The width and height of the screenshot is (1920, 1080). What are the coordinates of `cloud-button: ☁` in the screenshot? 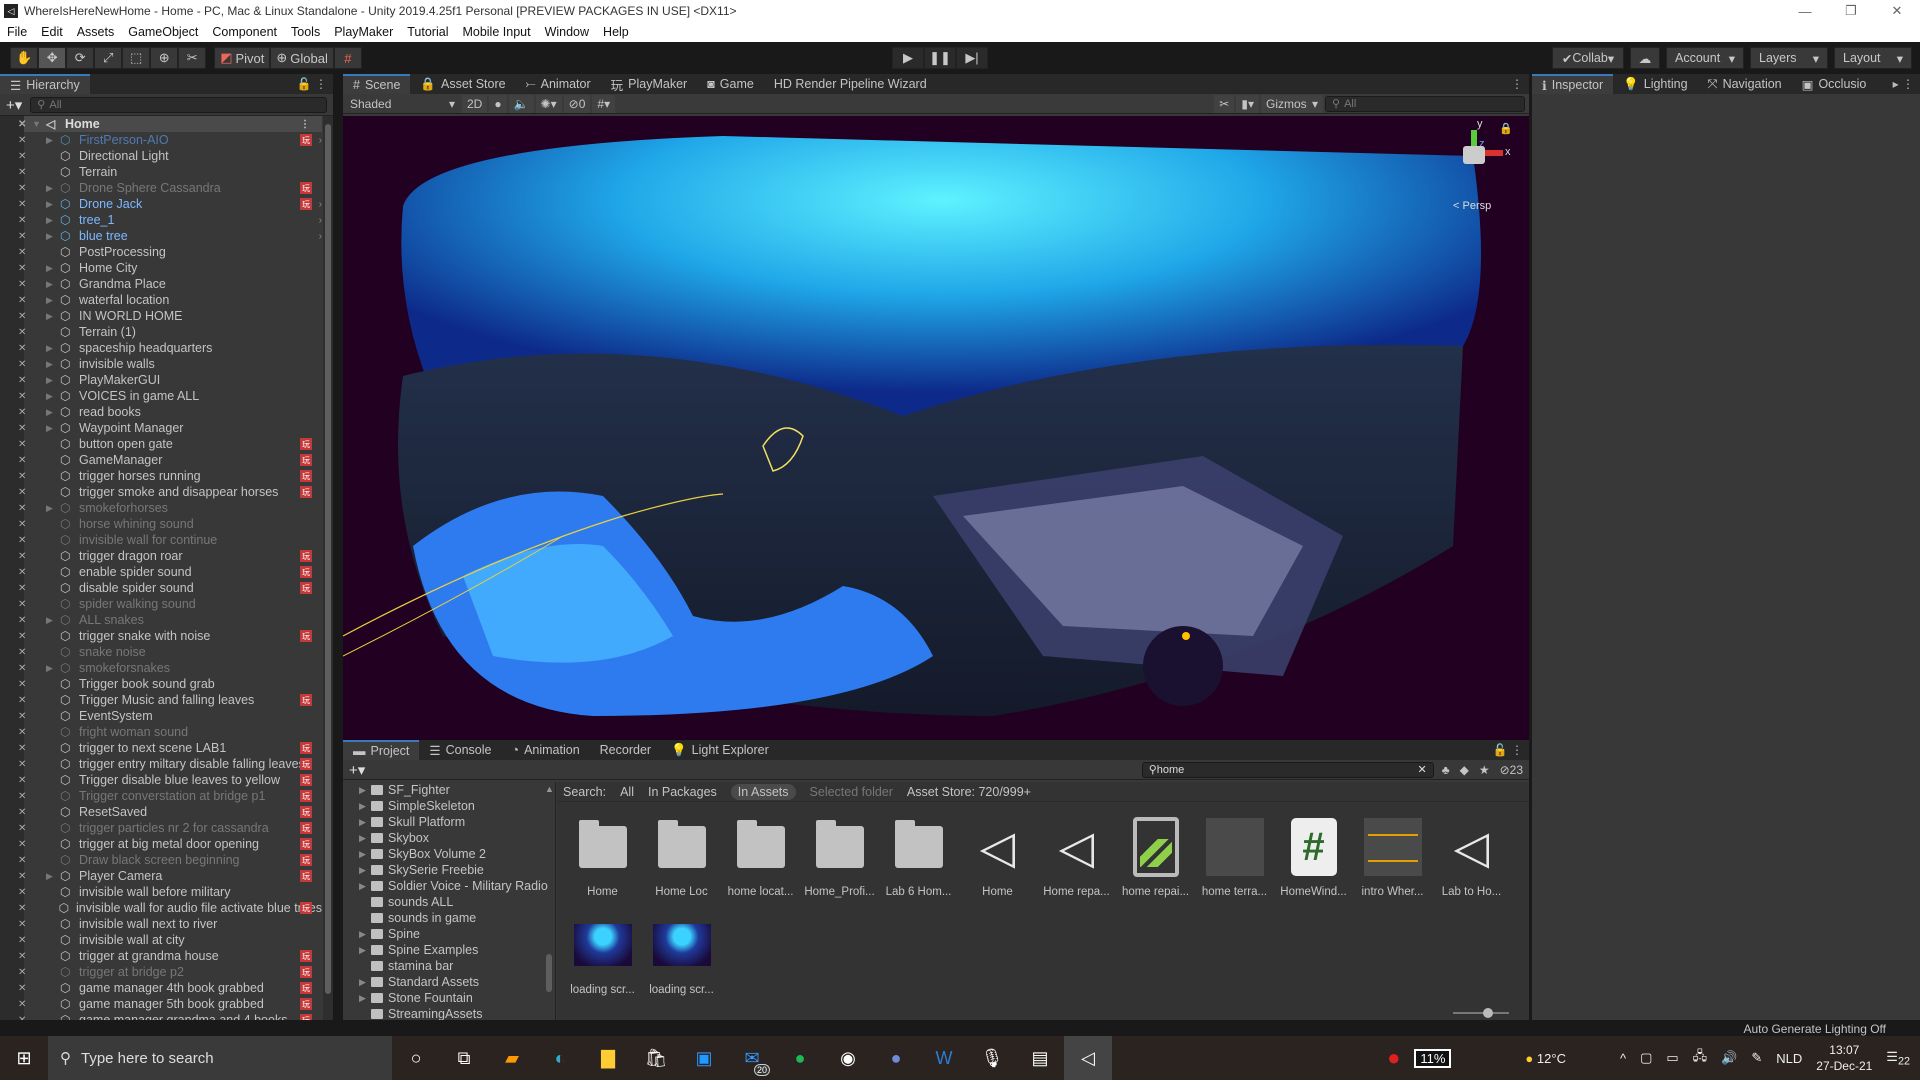 It's located at (1645, 58).